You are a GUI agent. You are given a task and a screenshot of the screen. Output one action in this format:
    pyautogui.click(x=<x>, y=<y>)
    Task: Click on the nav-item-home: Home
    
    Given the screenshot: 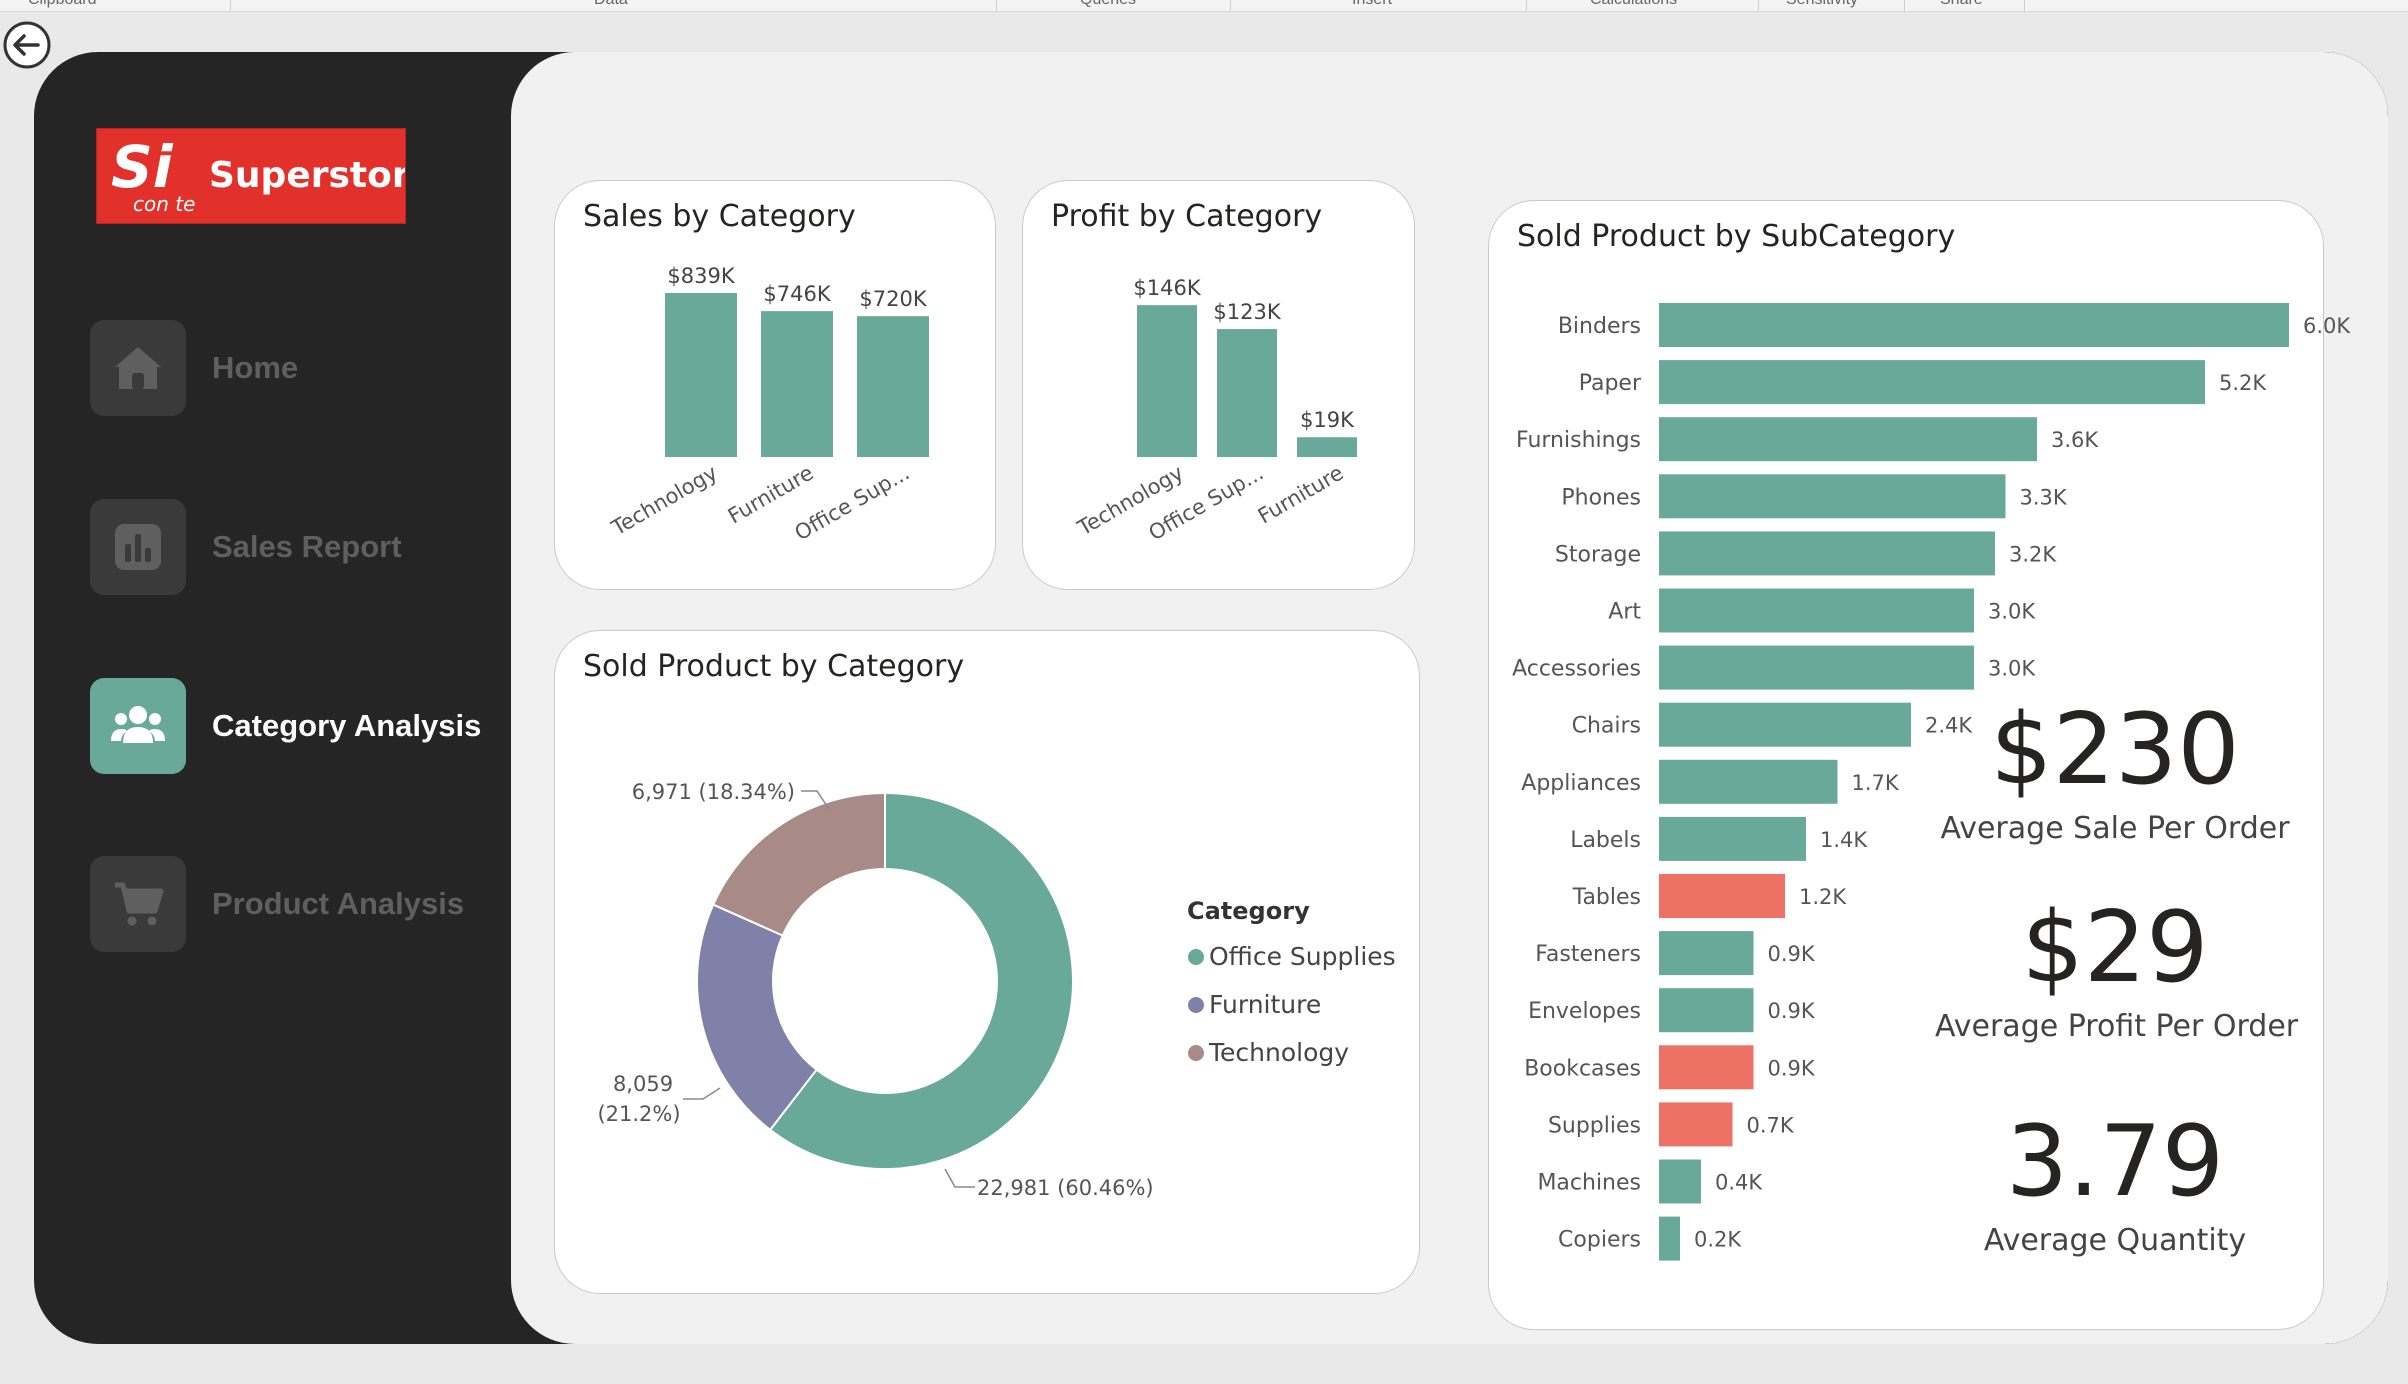 What is the action you would take?
    pyautogui.click(x=194, y=368)
    